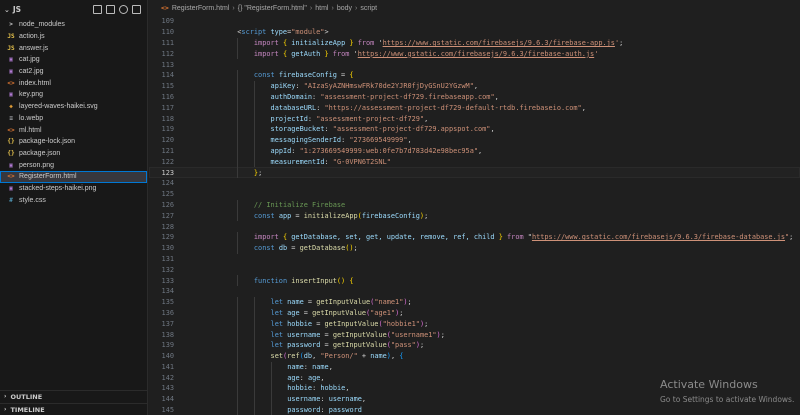 The image size is (800, 415). What do you see at coordinates (344, 8) in the screenshot?
I see `breadcrumb-body: body` at bounding box center [344, 8].